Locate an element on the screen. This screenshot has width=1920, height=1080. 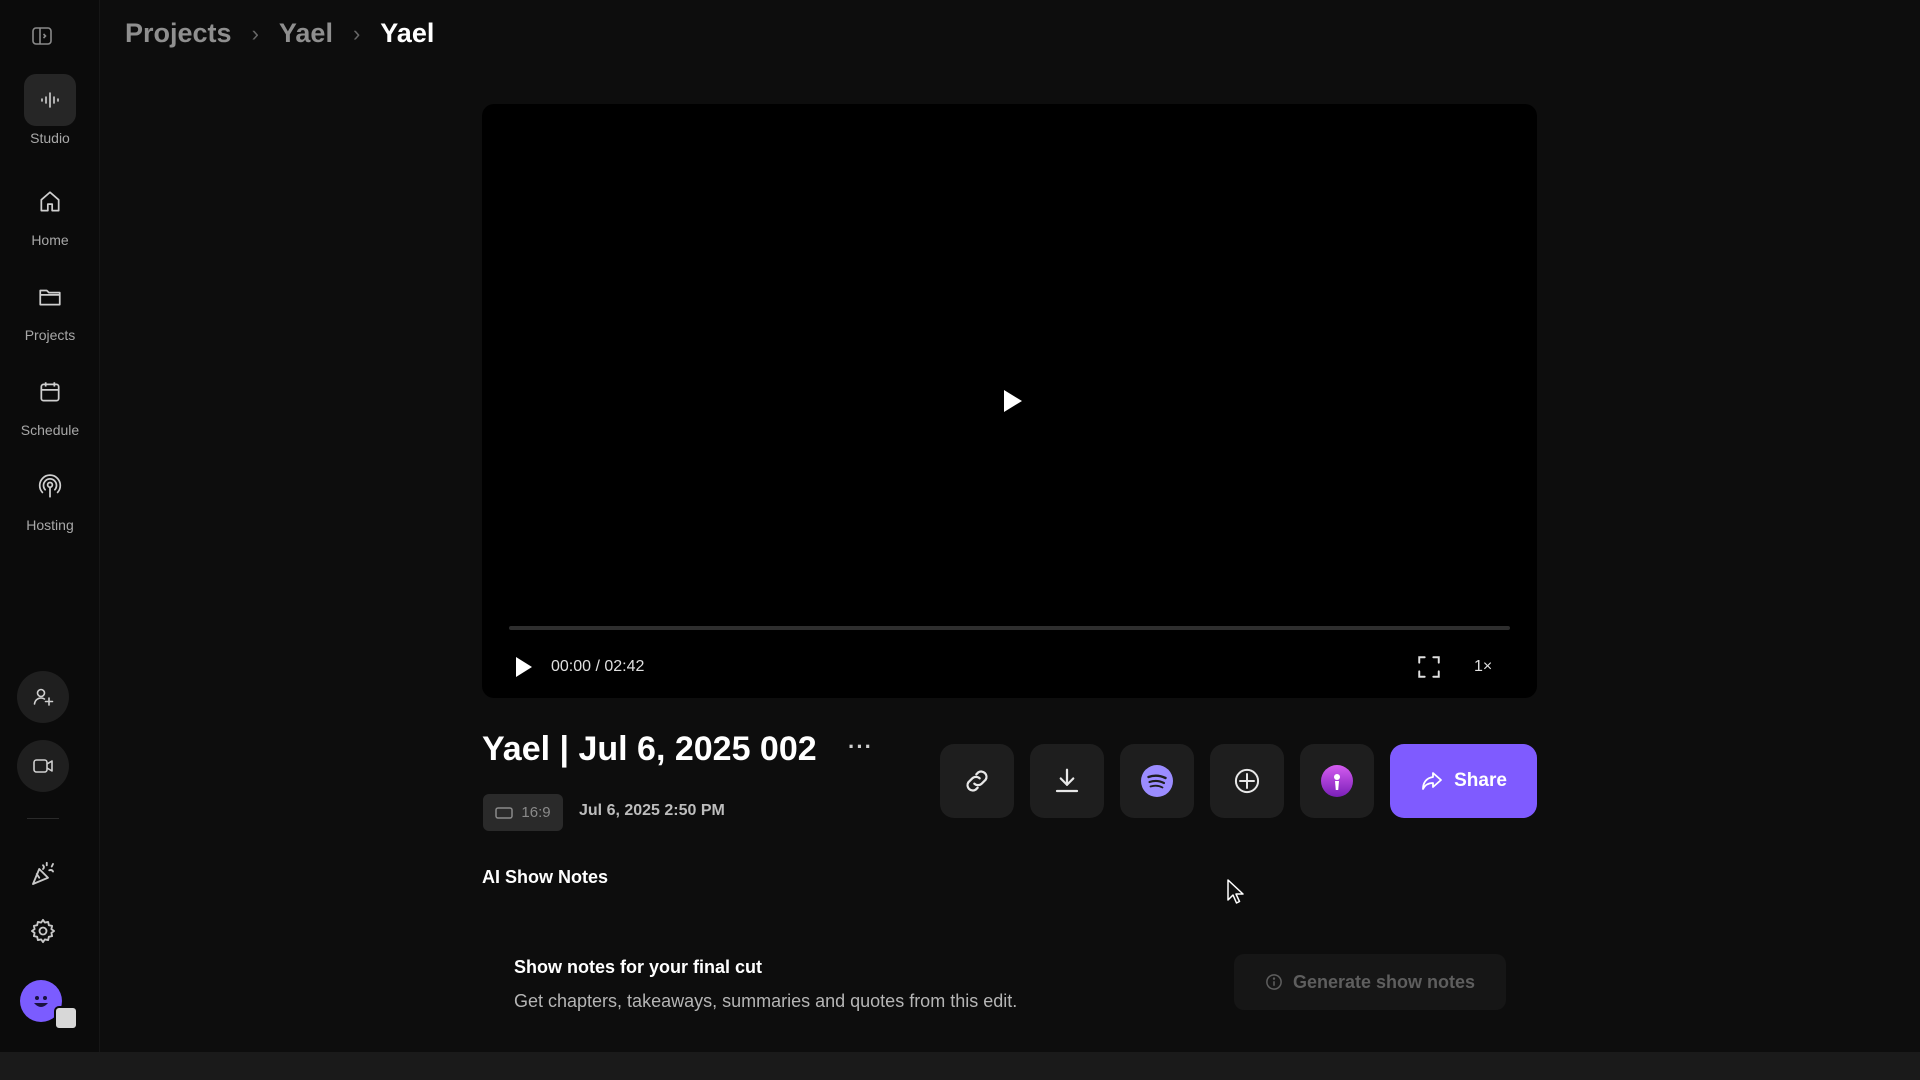
play-pause-button is located at coordinates (523, 667).